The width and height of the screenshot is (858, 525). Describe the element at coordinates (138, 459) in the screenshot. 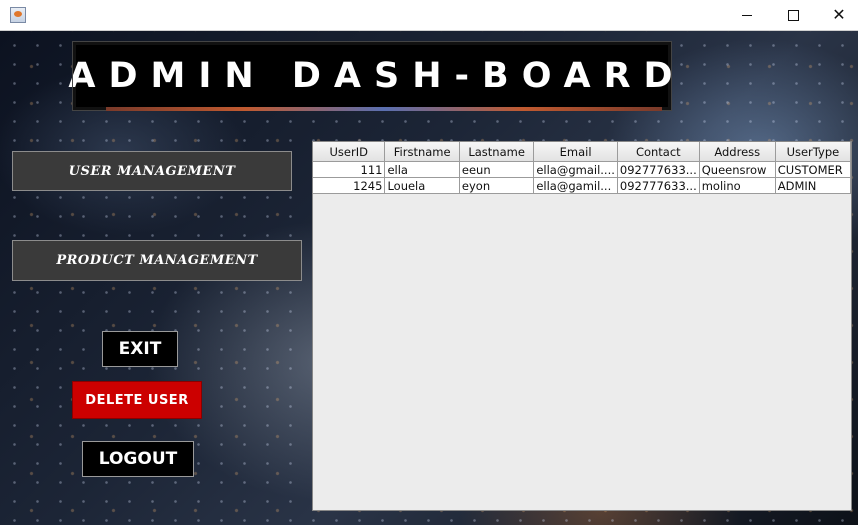

I see `logout-button: LOGOUT` at that location.